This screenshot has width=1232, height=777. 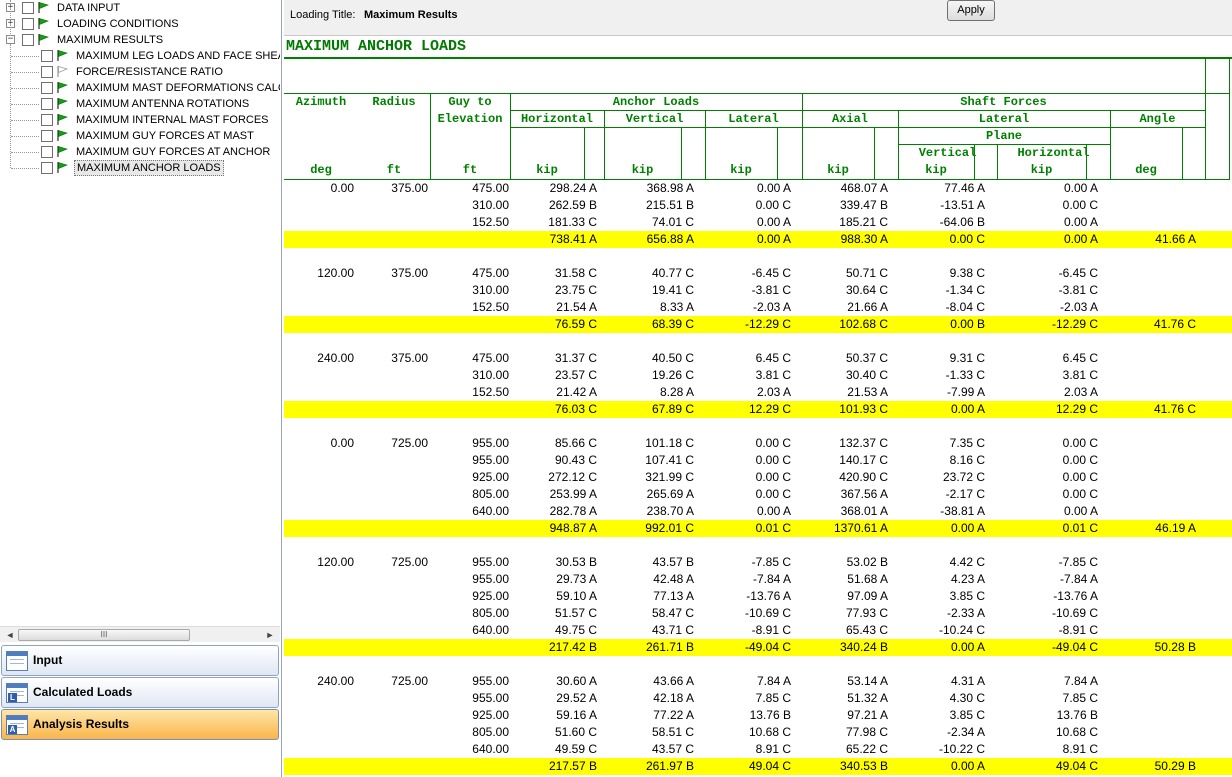 What do you see at coordinates (575, 409) in the screenshot?
I see `total-cell-horizontal: 76.03 C` at bounding box center [575, 409].